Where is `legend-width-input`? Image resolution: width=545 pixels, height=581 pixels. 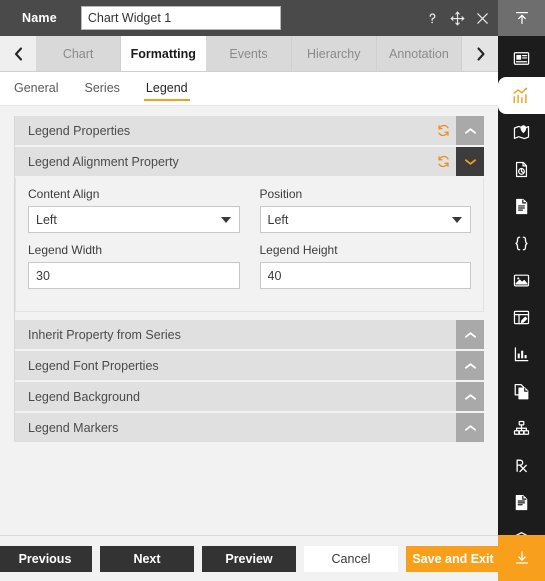
legend-width-input is located at coordinates (134, 275).